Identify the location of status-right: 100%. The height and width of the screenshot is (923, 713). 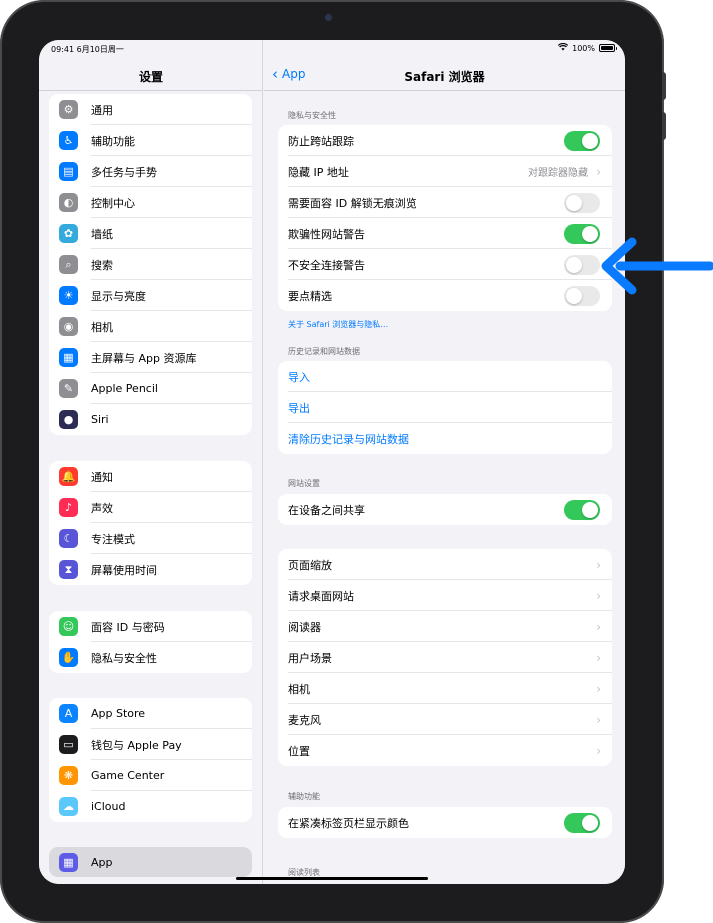
(587, 47).